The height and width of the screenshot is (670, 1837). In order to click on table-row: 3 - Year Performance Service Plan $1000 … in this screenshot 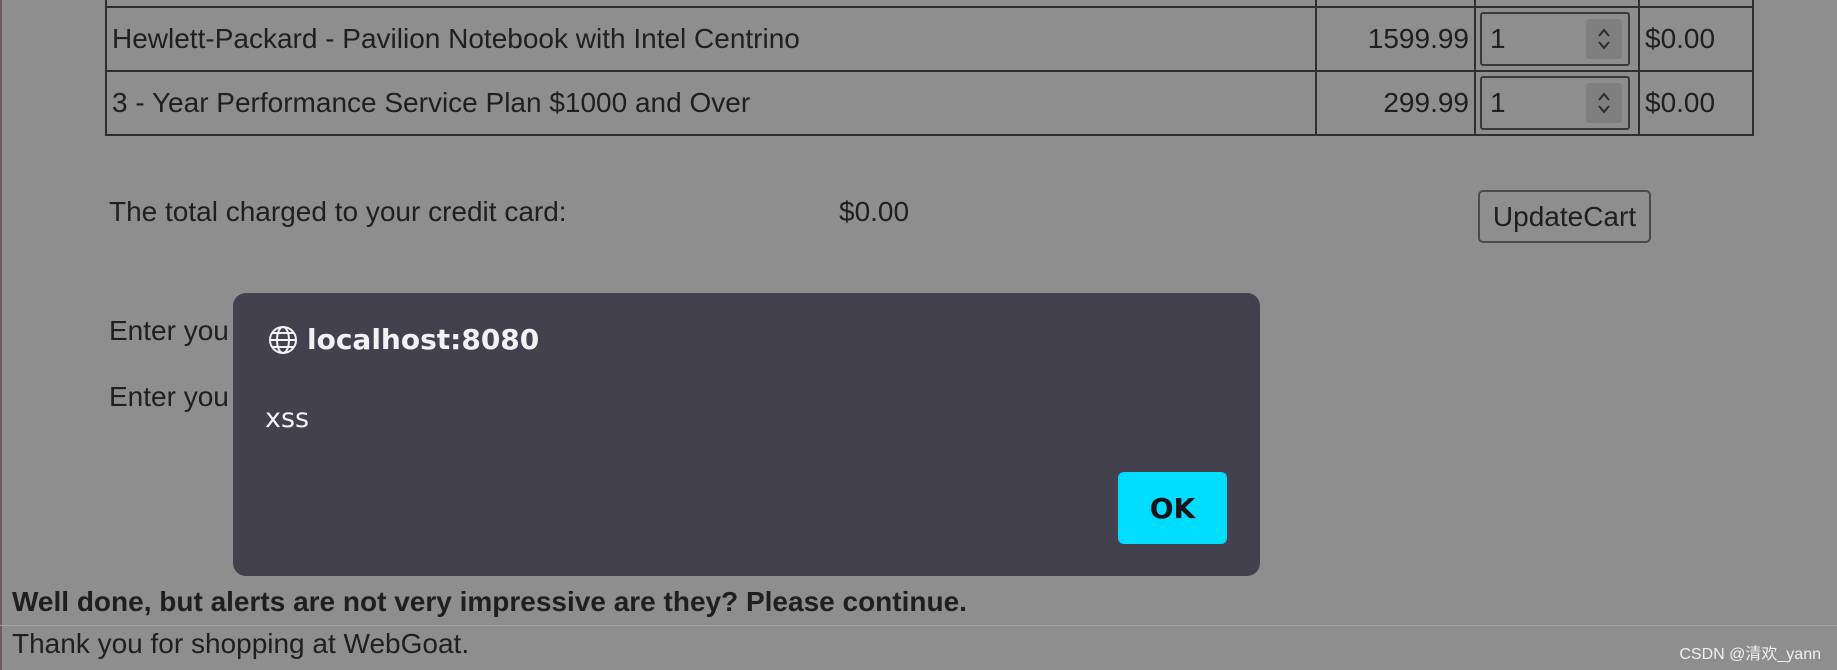, I will do `click(929, 103)`.